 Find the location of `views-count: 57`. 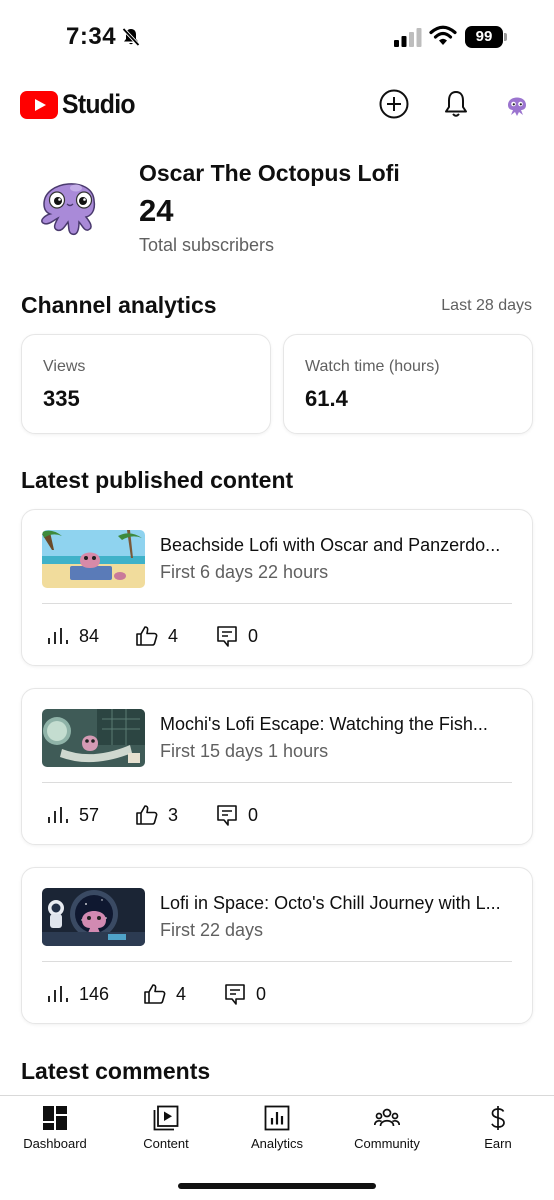

views-count: 57 is located at coordinates (89, 814).